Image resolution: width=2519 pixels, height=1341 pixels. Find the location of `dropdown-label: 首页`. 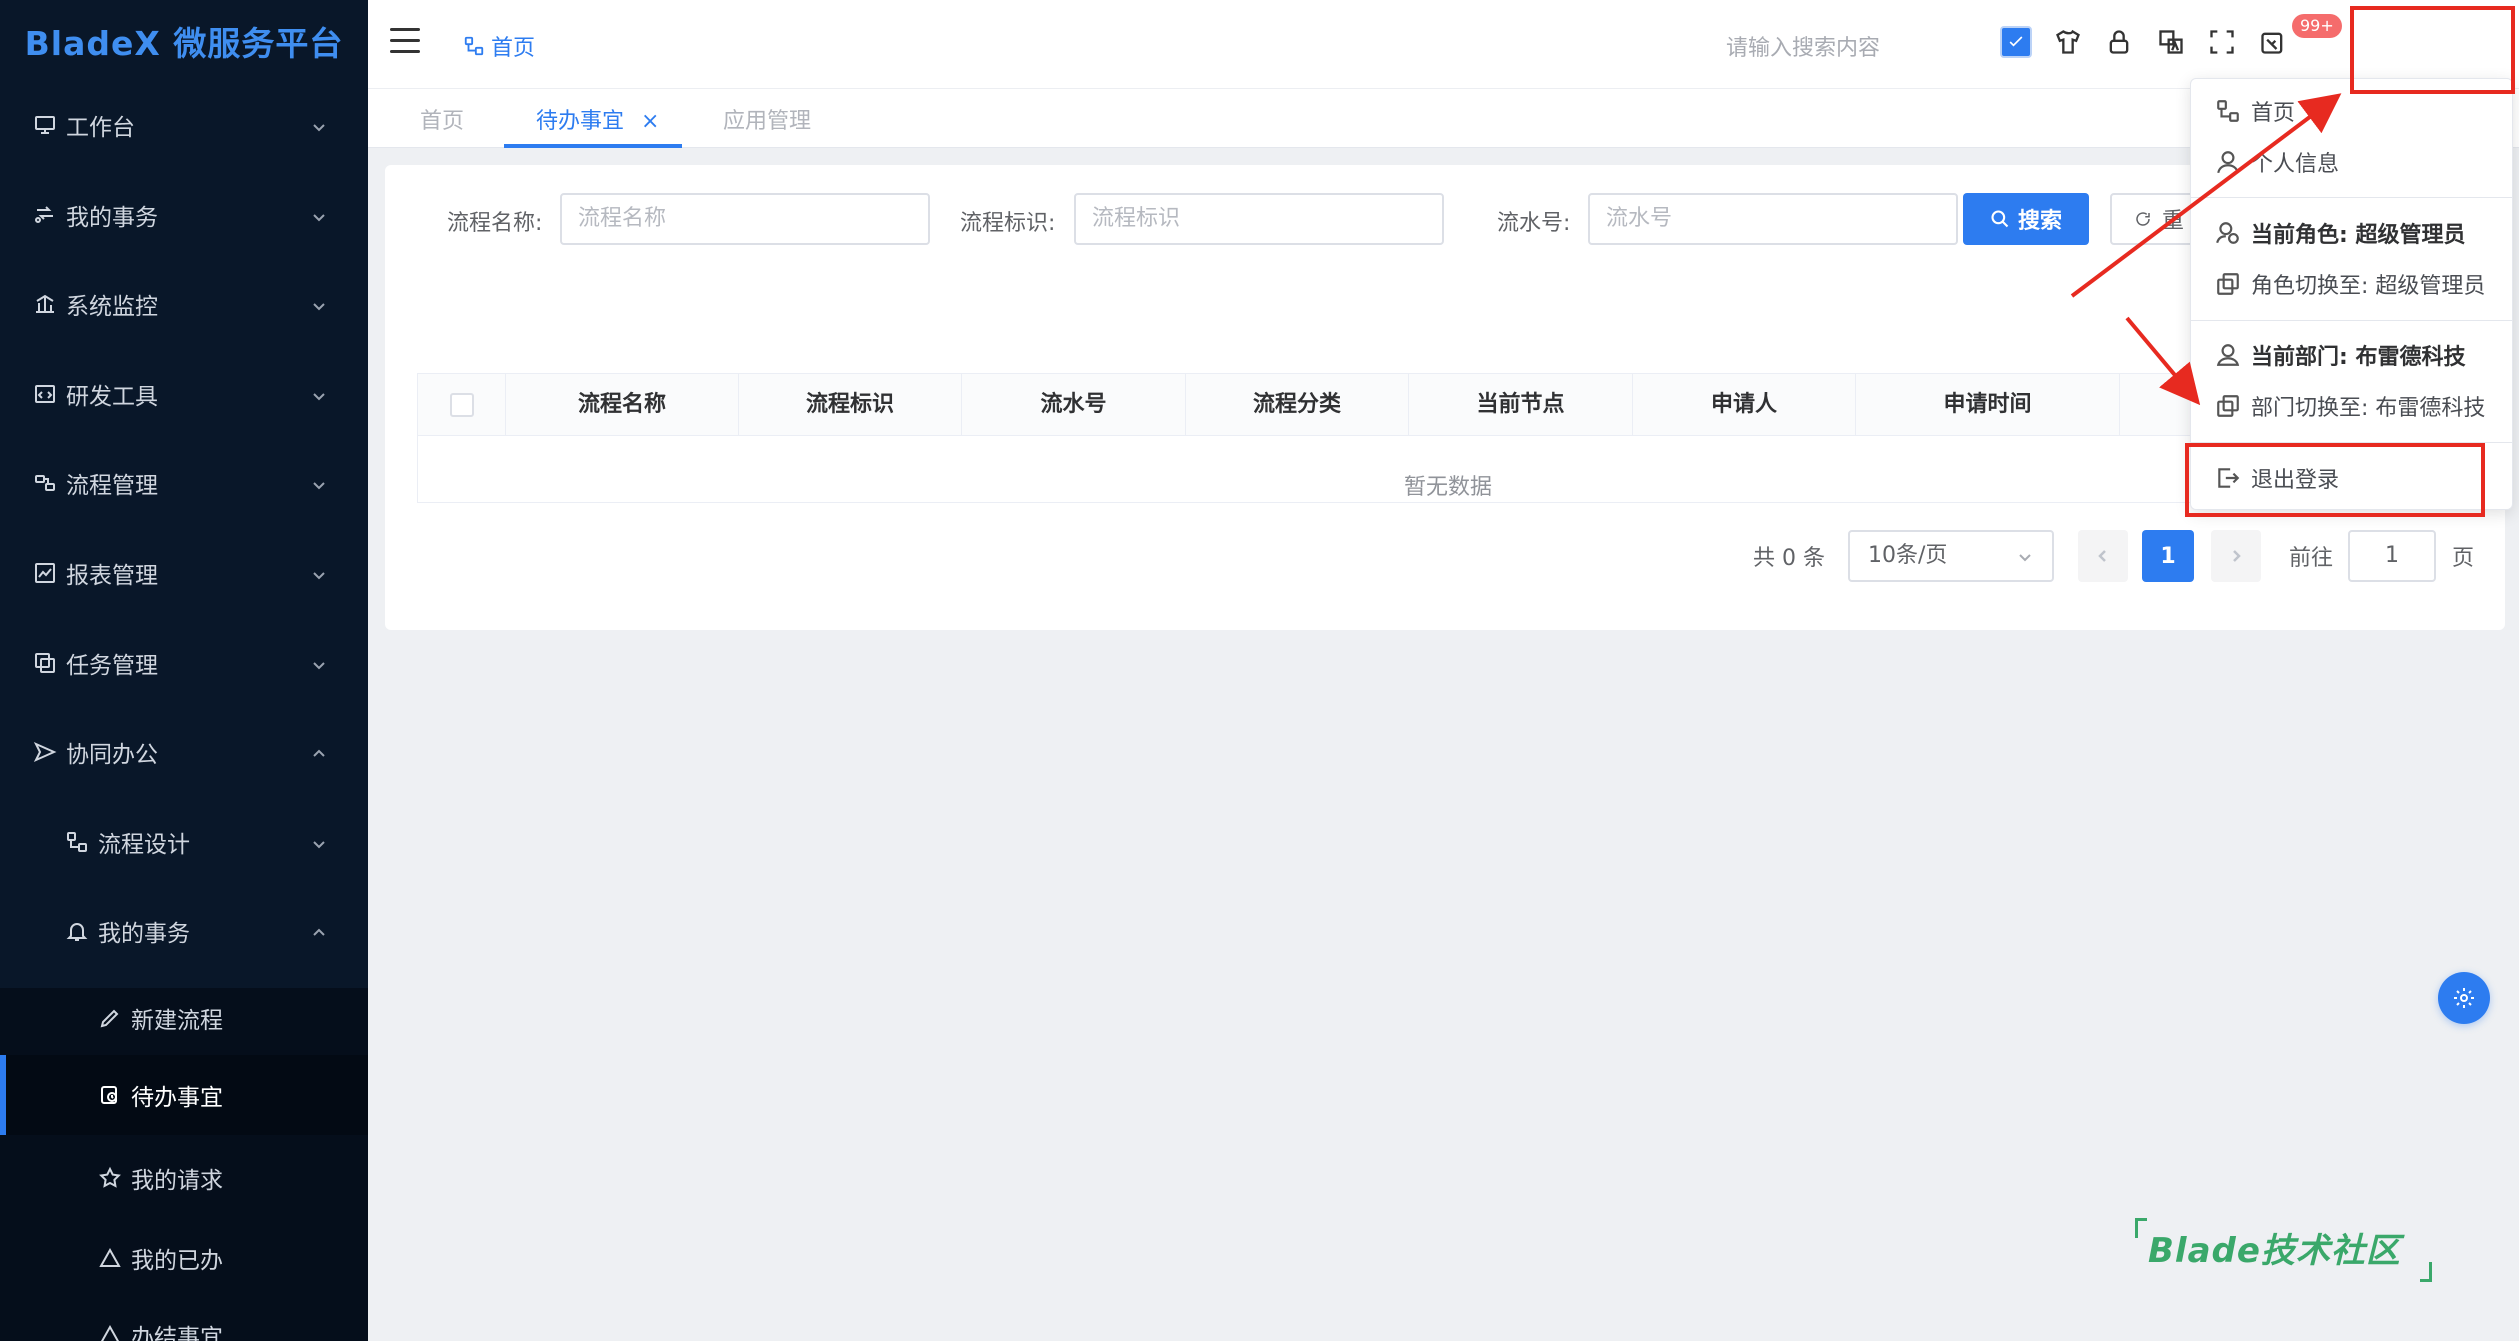

dropdown-label: 首页 is located at coordinates (2273, 113).